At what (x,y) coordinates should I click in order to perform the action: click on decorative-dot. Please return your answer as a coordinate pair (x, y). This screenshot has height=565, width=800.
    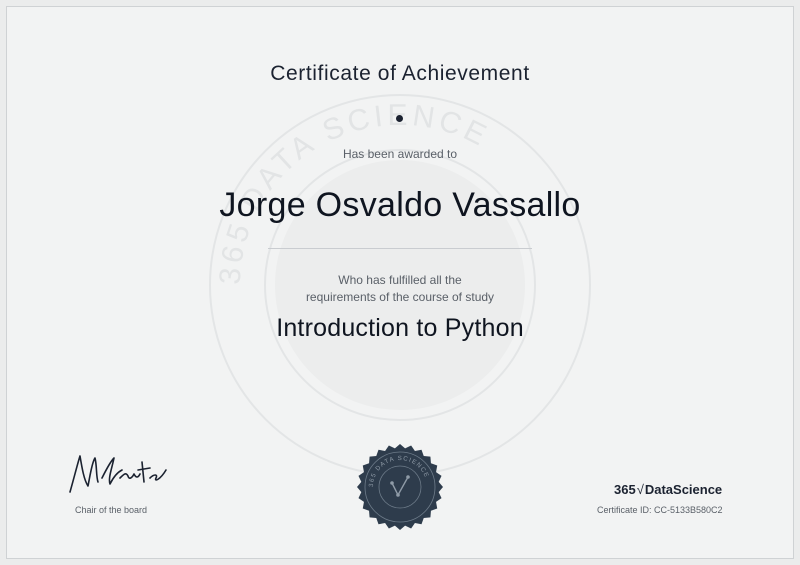
    Looking at the image, I should click on (399, 118).